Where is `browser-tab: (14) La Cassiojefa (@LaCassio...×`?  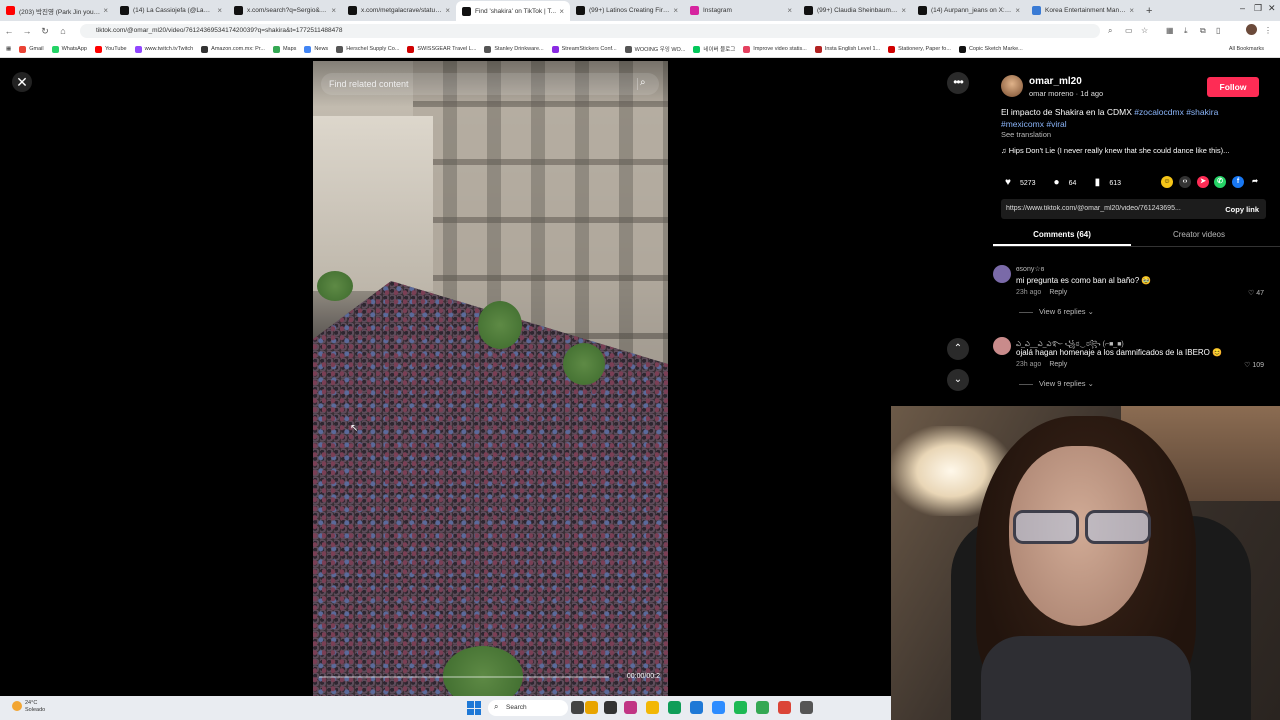 browser-tab: (14) La Cassiojefa (@LaCassio...× is located at coordinates (171, 10).